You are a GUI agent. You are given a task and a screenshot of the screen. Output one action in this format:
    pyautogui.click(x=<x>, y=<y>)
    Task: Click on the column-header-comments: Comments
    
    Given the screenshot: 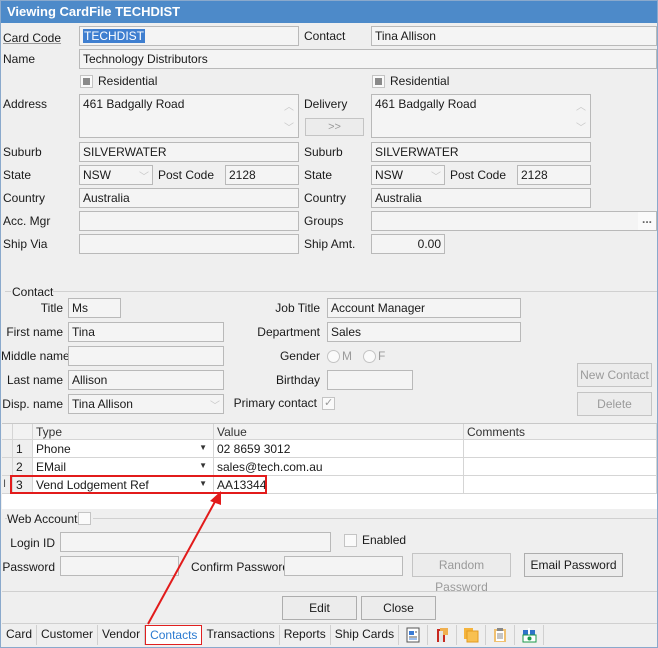 What is the action you would take?
    pyautogui.click(x=560, y=432)
    